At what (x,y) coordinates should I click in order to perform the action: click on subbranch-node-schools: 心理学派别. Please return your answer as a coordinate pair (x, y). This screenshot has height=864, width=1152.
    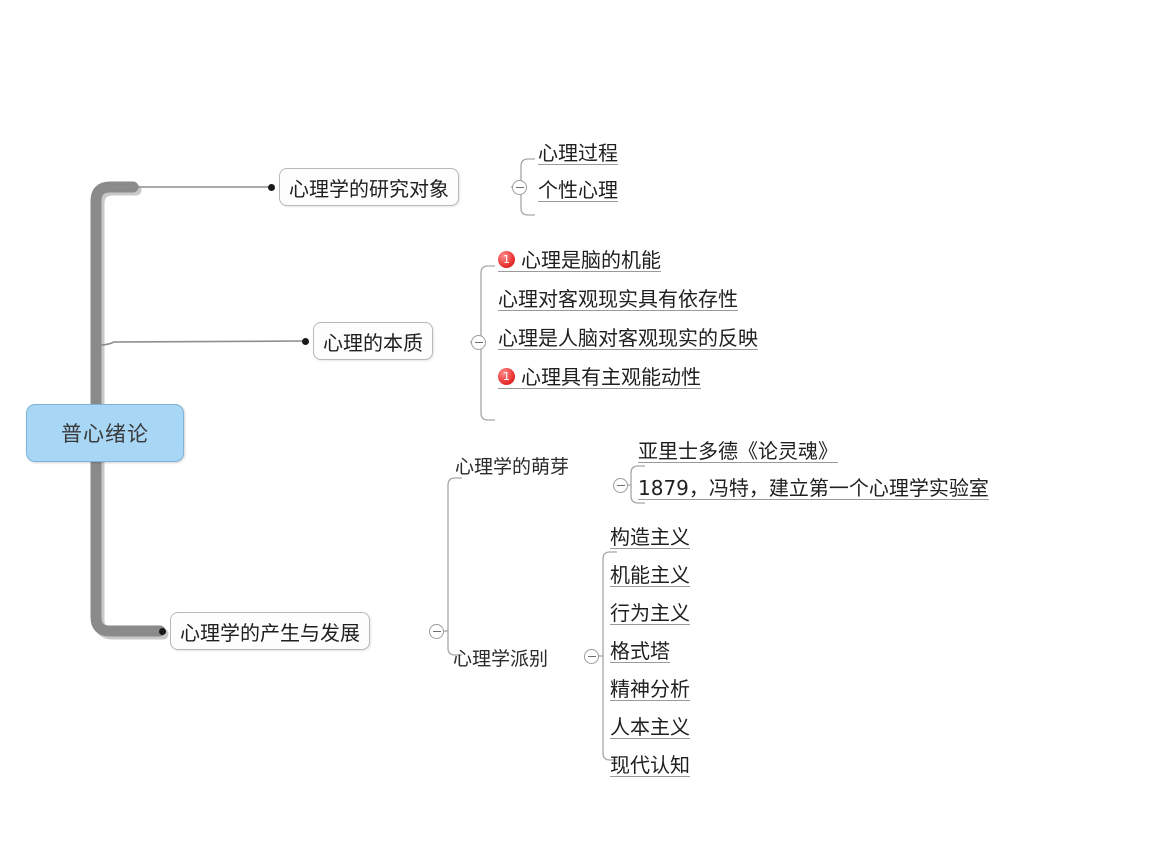
    Looking at the image, I should click on (500, 657).